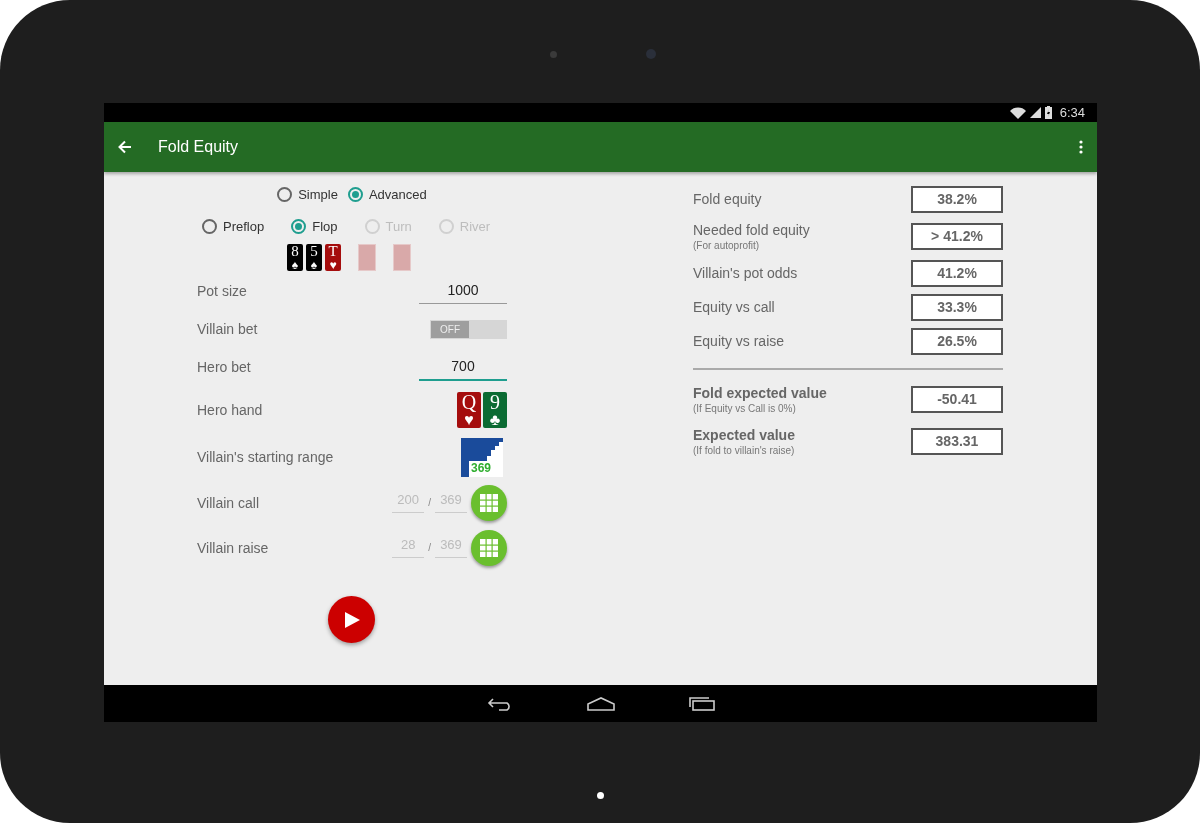 The height and width of the screenshot is (823, 1200). What do you see at coordinates (314, 226) in the screenshot?
I see `street-radio: Flop` at bounding box center [314, 226].